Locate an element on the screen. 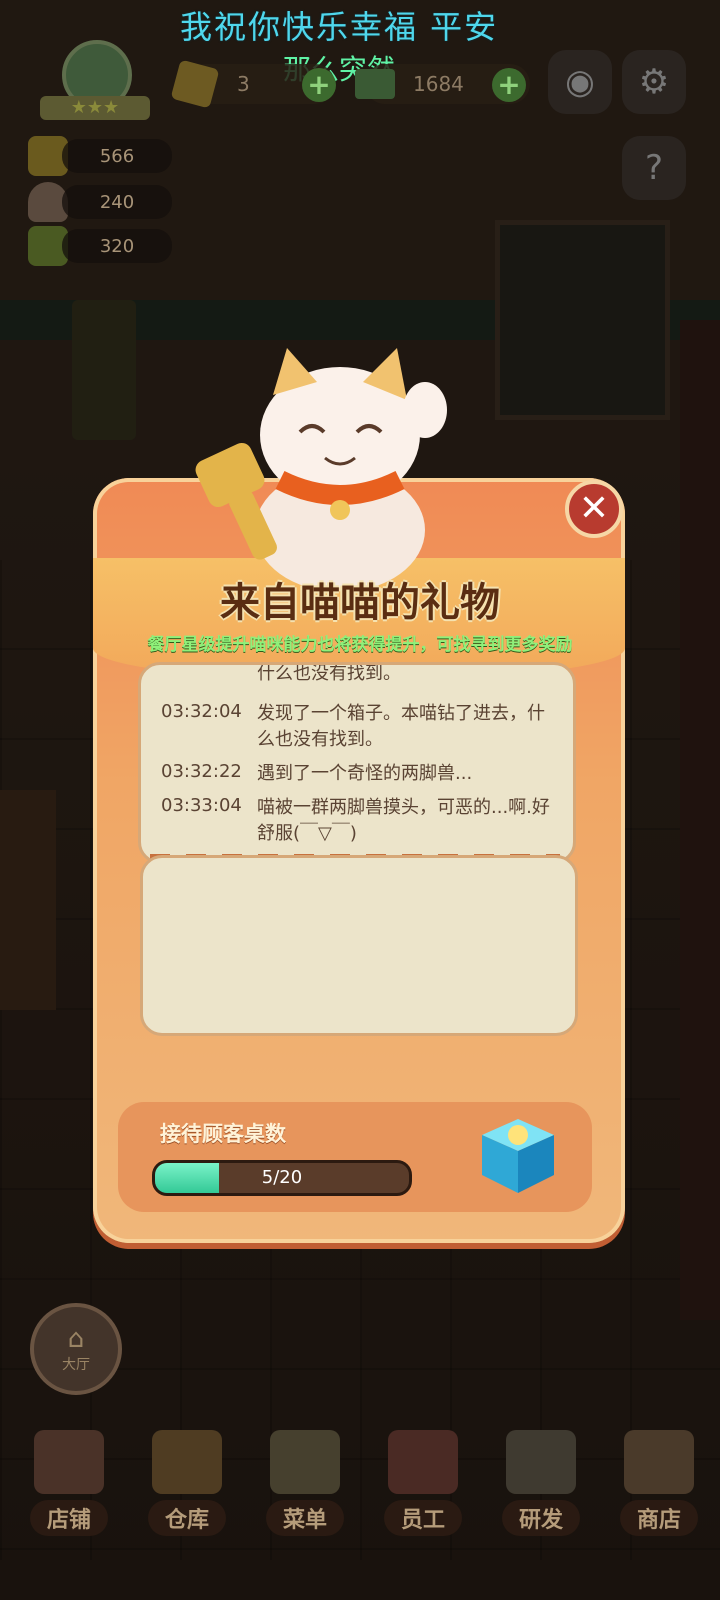  resource-gold: 566 is located at coordinates (100, 156).